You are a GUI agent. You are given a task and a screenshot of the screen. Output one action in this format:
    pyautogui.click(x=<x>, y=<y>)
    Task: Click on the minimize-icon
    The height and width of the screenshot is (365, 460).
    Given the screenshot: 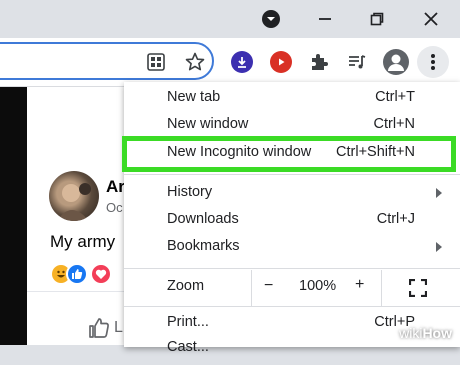 What is the action you would take?
    pyautogui.click(x=325, y=19)
    